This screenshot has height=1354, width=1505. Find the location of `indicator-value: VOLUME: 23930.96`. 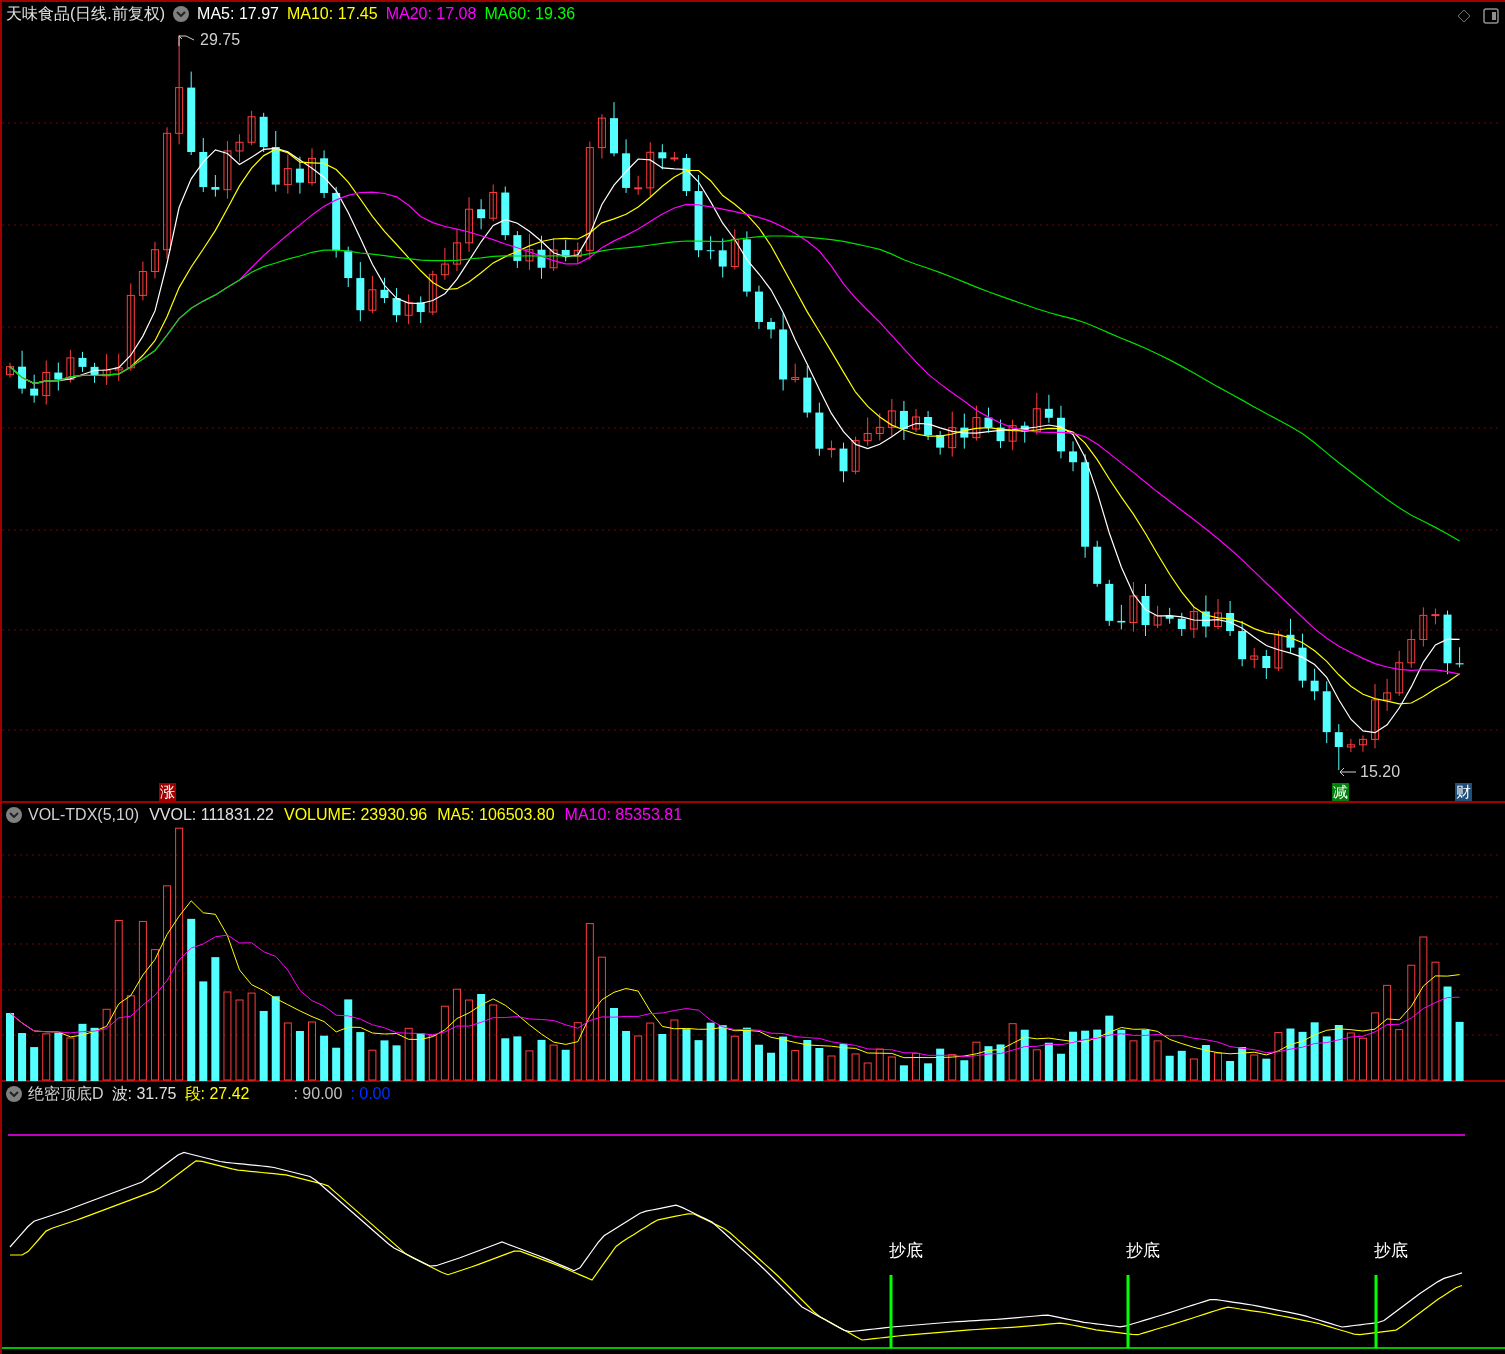

indicator-value: VOLUME: 23930.96 is located at coordinates (356, 815).